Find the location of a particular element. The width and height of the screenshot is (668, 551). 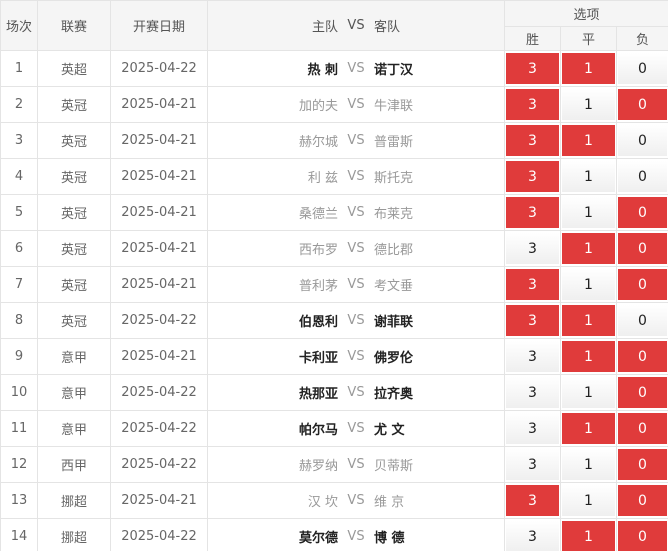

away-team: 牛津联 is located at coordinates (394, 106).